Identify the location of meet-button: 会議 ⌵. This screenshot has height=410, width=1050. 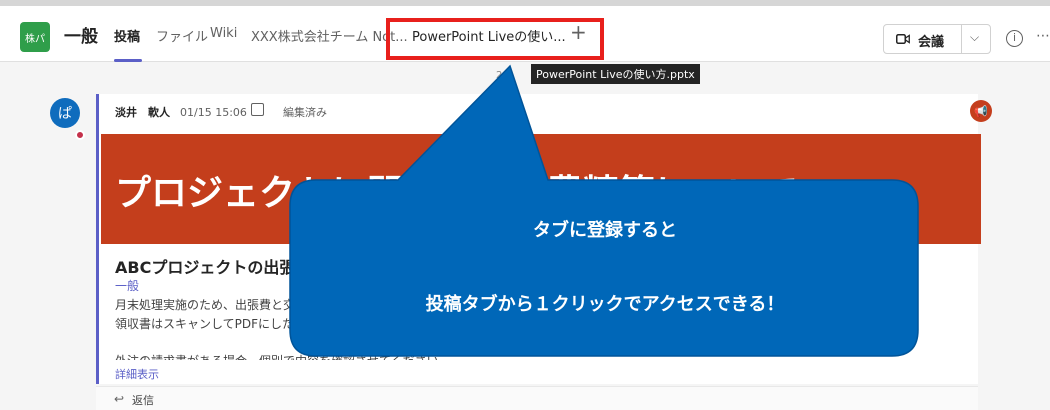
(937, 39).